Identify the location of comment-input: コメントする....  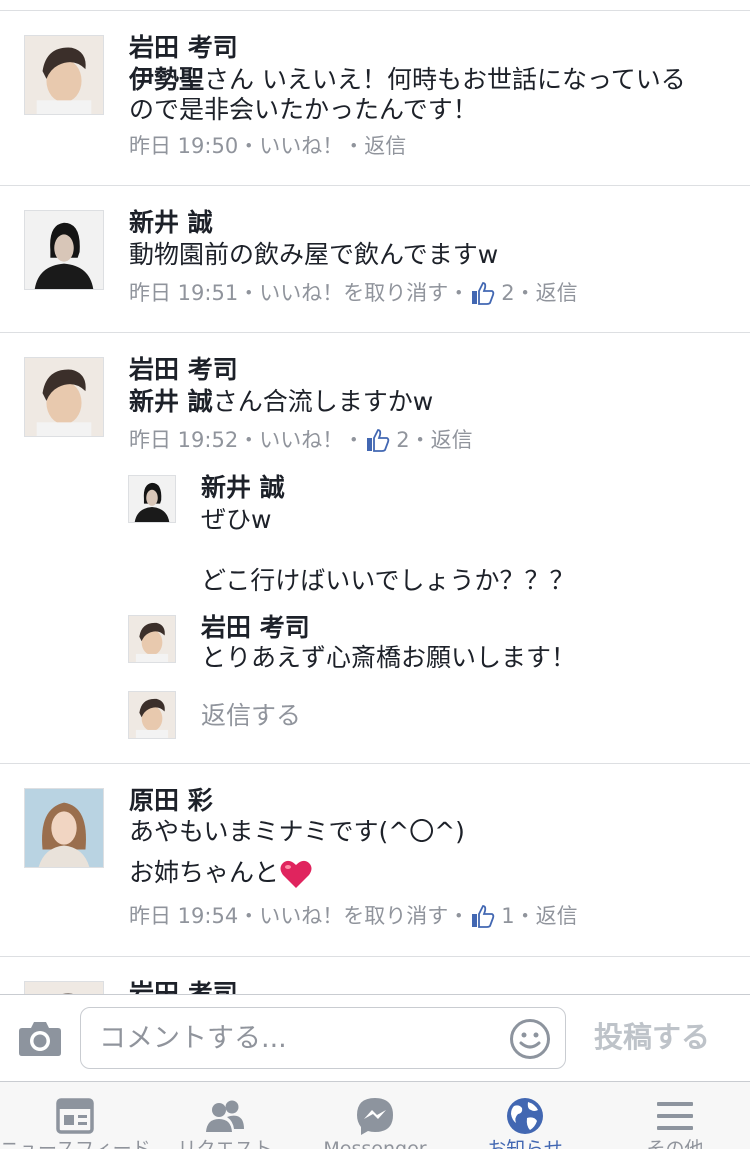
(323, 1038).